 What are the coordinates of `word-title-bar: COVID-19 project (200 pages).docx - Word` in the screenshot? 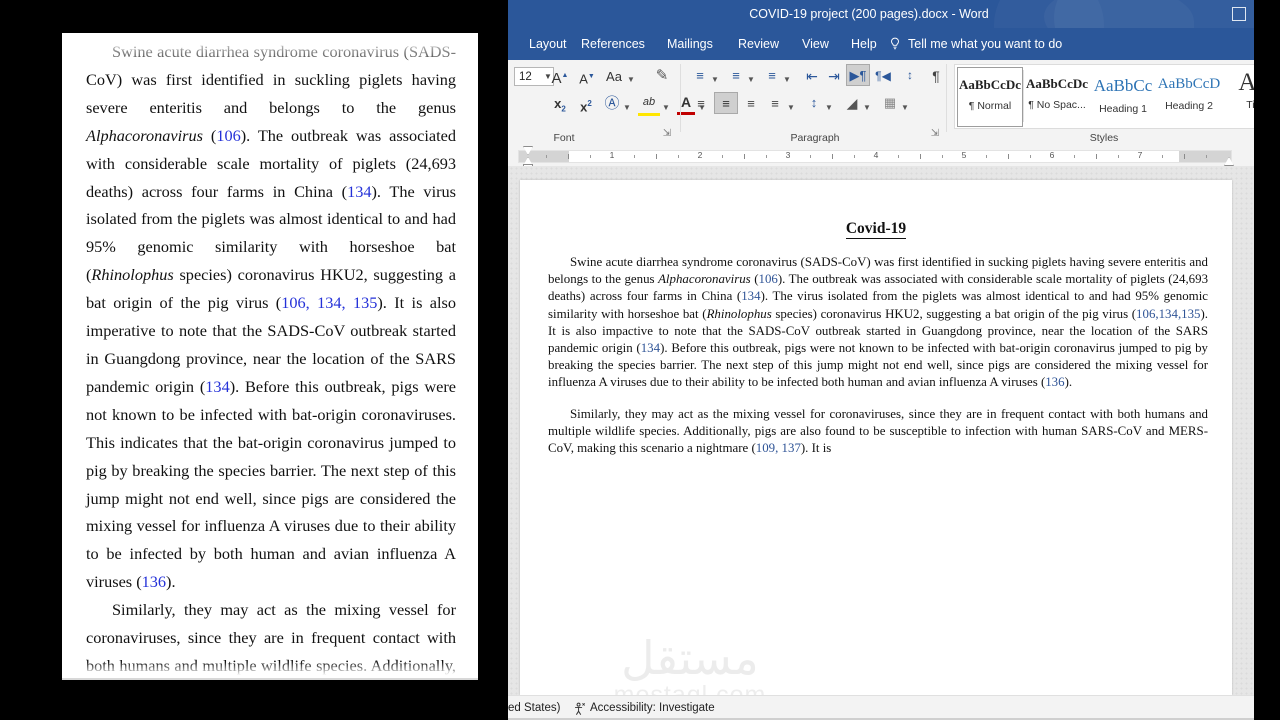 It's located at (869, 14).